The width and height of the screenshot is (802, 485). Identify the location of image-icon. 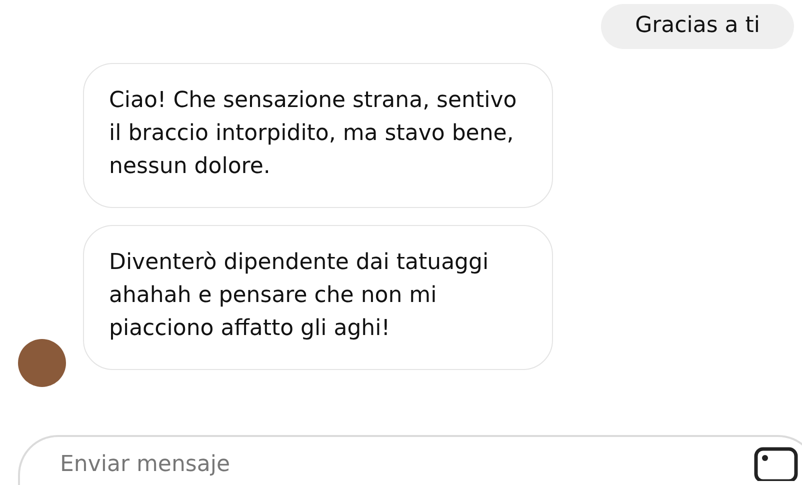
(776, 464).